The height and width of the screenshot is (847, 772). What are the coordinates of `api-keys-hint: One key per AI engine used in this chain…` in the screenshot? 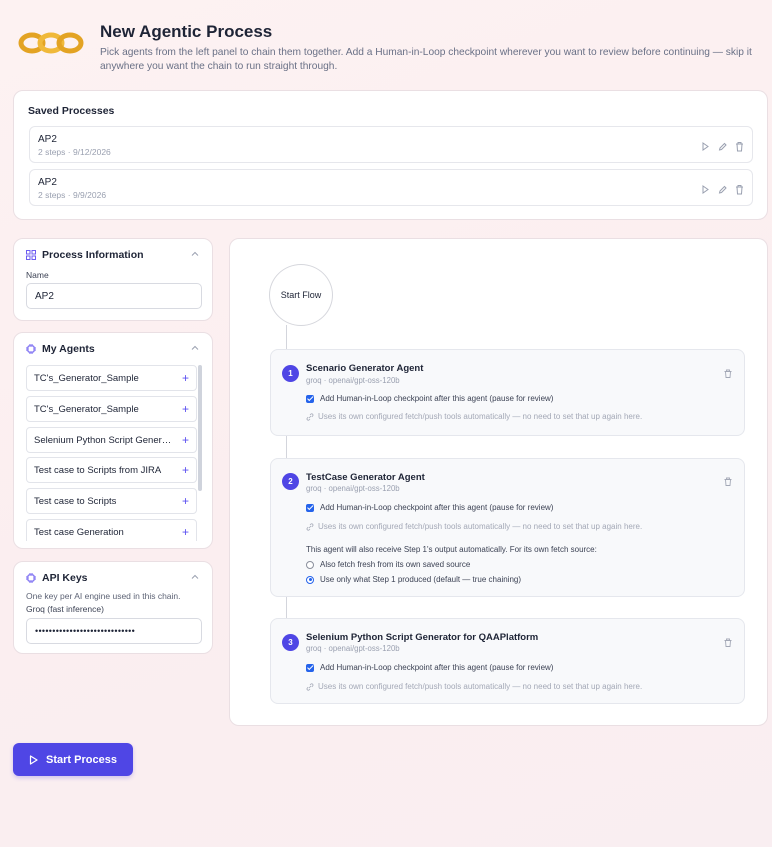 It's located at (103, 596).